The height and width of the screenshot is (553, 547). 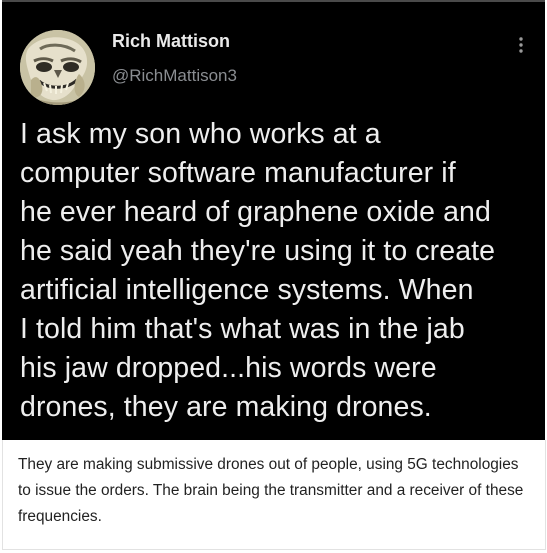 I want to click on caption-bottom-border, so click(x=273, y=549).